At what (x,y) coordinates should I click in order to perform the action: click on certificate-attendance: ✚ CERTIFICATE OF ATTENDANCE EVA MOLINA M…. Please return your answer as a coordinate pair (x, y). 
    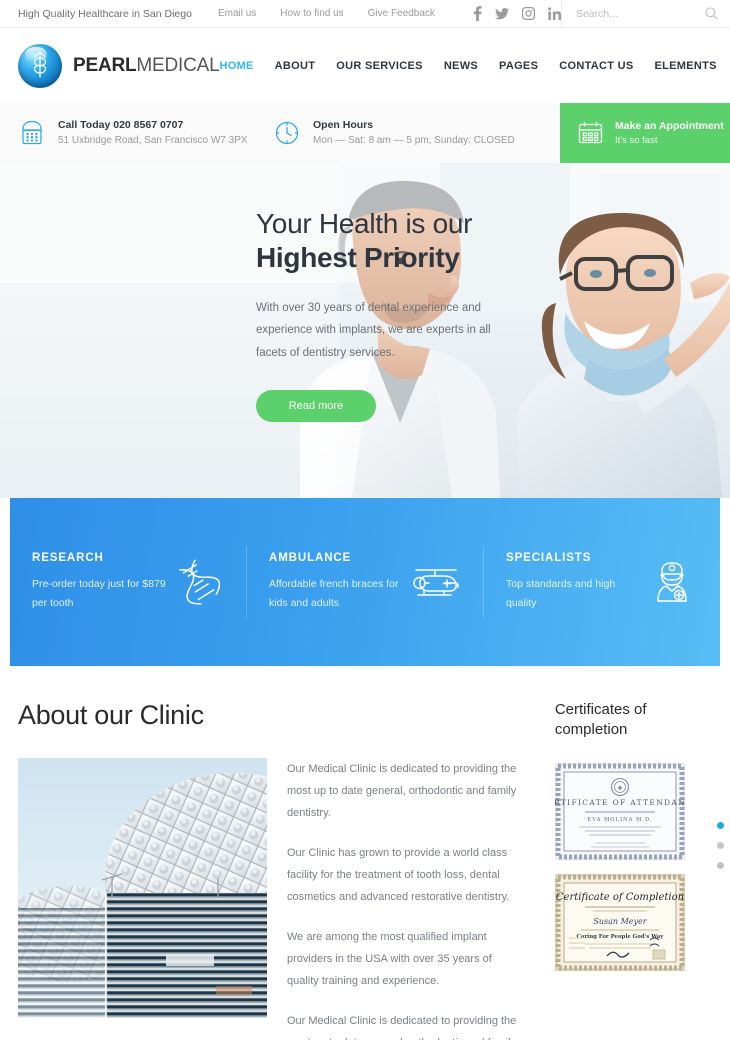
    Looking at the image, I should click on (619, 811).